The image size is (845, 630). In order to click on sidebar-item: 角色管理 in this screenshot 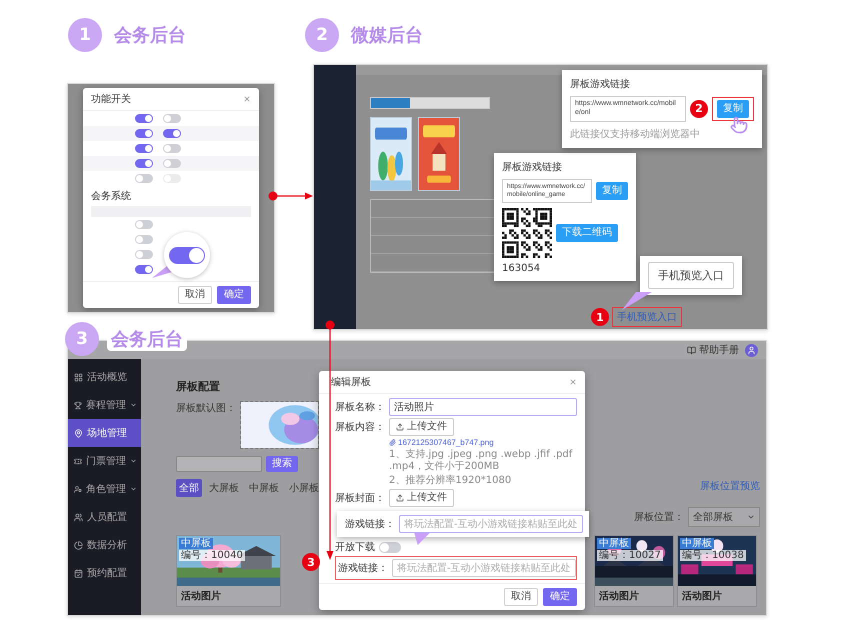, I will do `click(104, 489)`.